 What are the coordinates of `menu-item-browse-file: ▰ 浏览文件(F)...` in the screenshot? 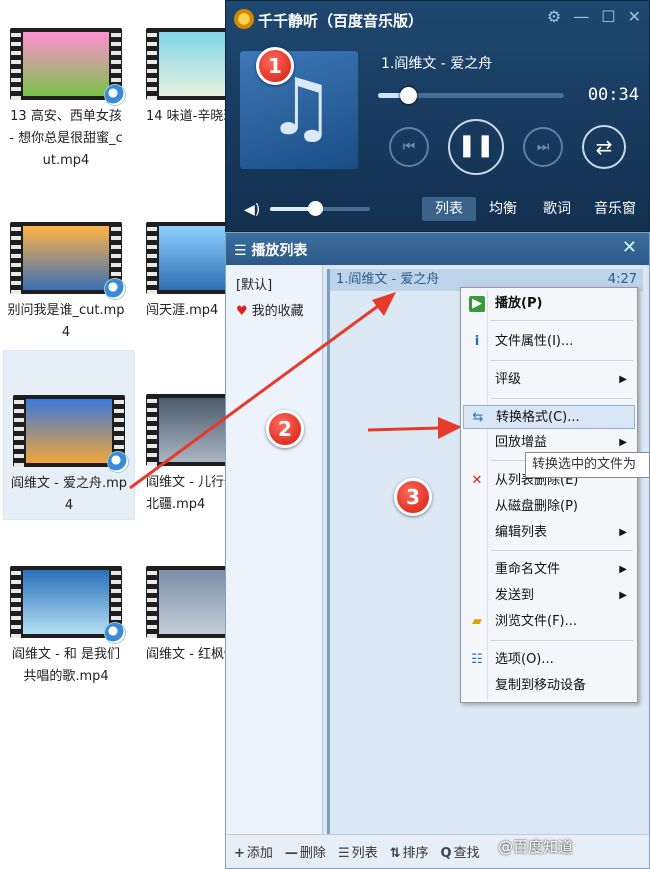 It's located at (549, 622).